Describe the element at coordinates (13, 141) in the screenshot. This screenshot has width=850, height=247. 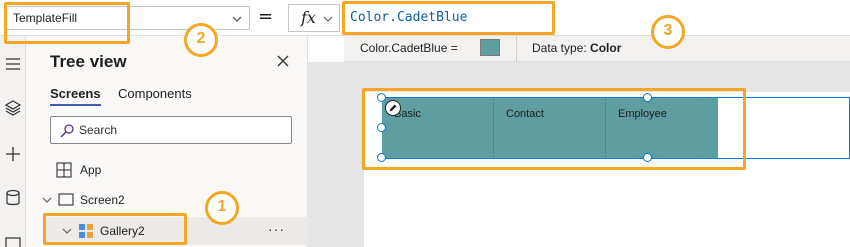
I see `left-rail` at that location.